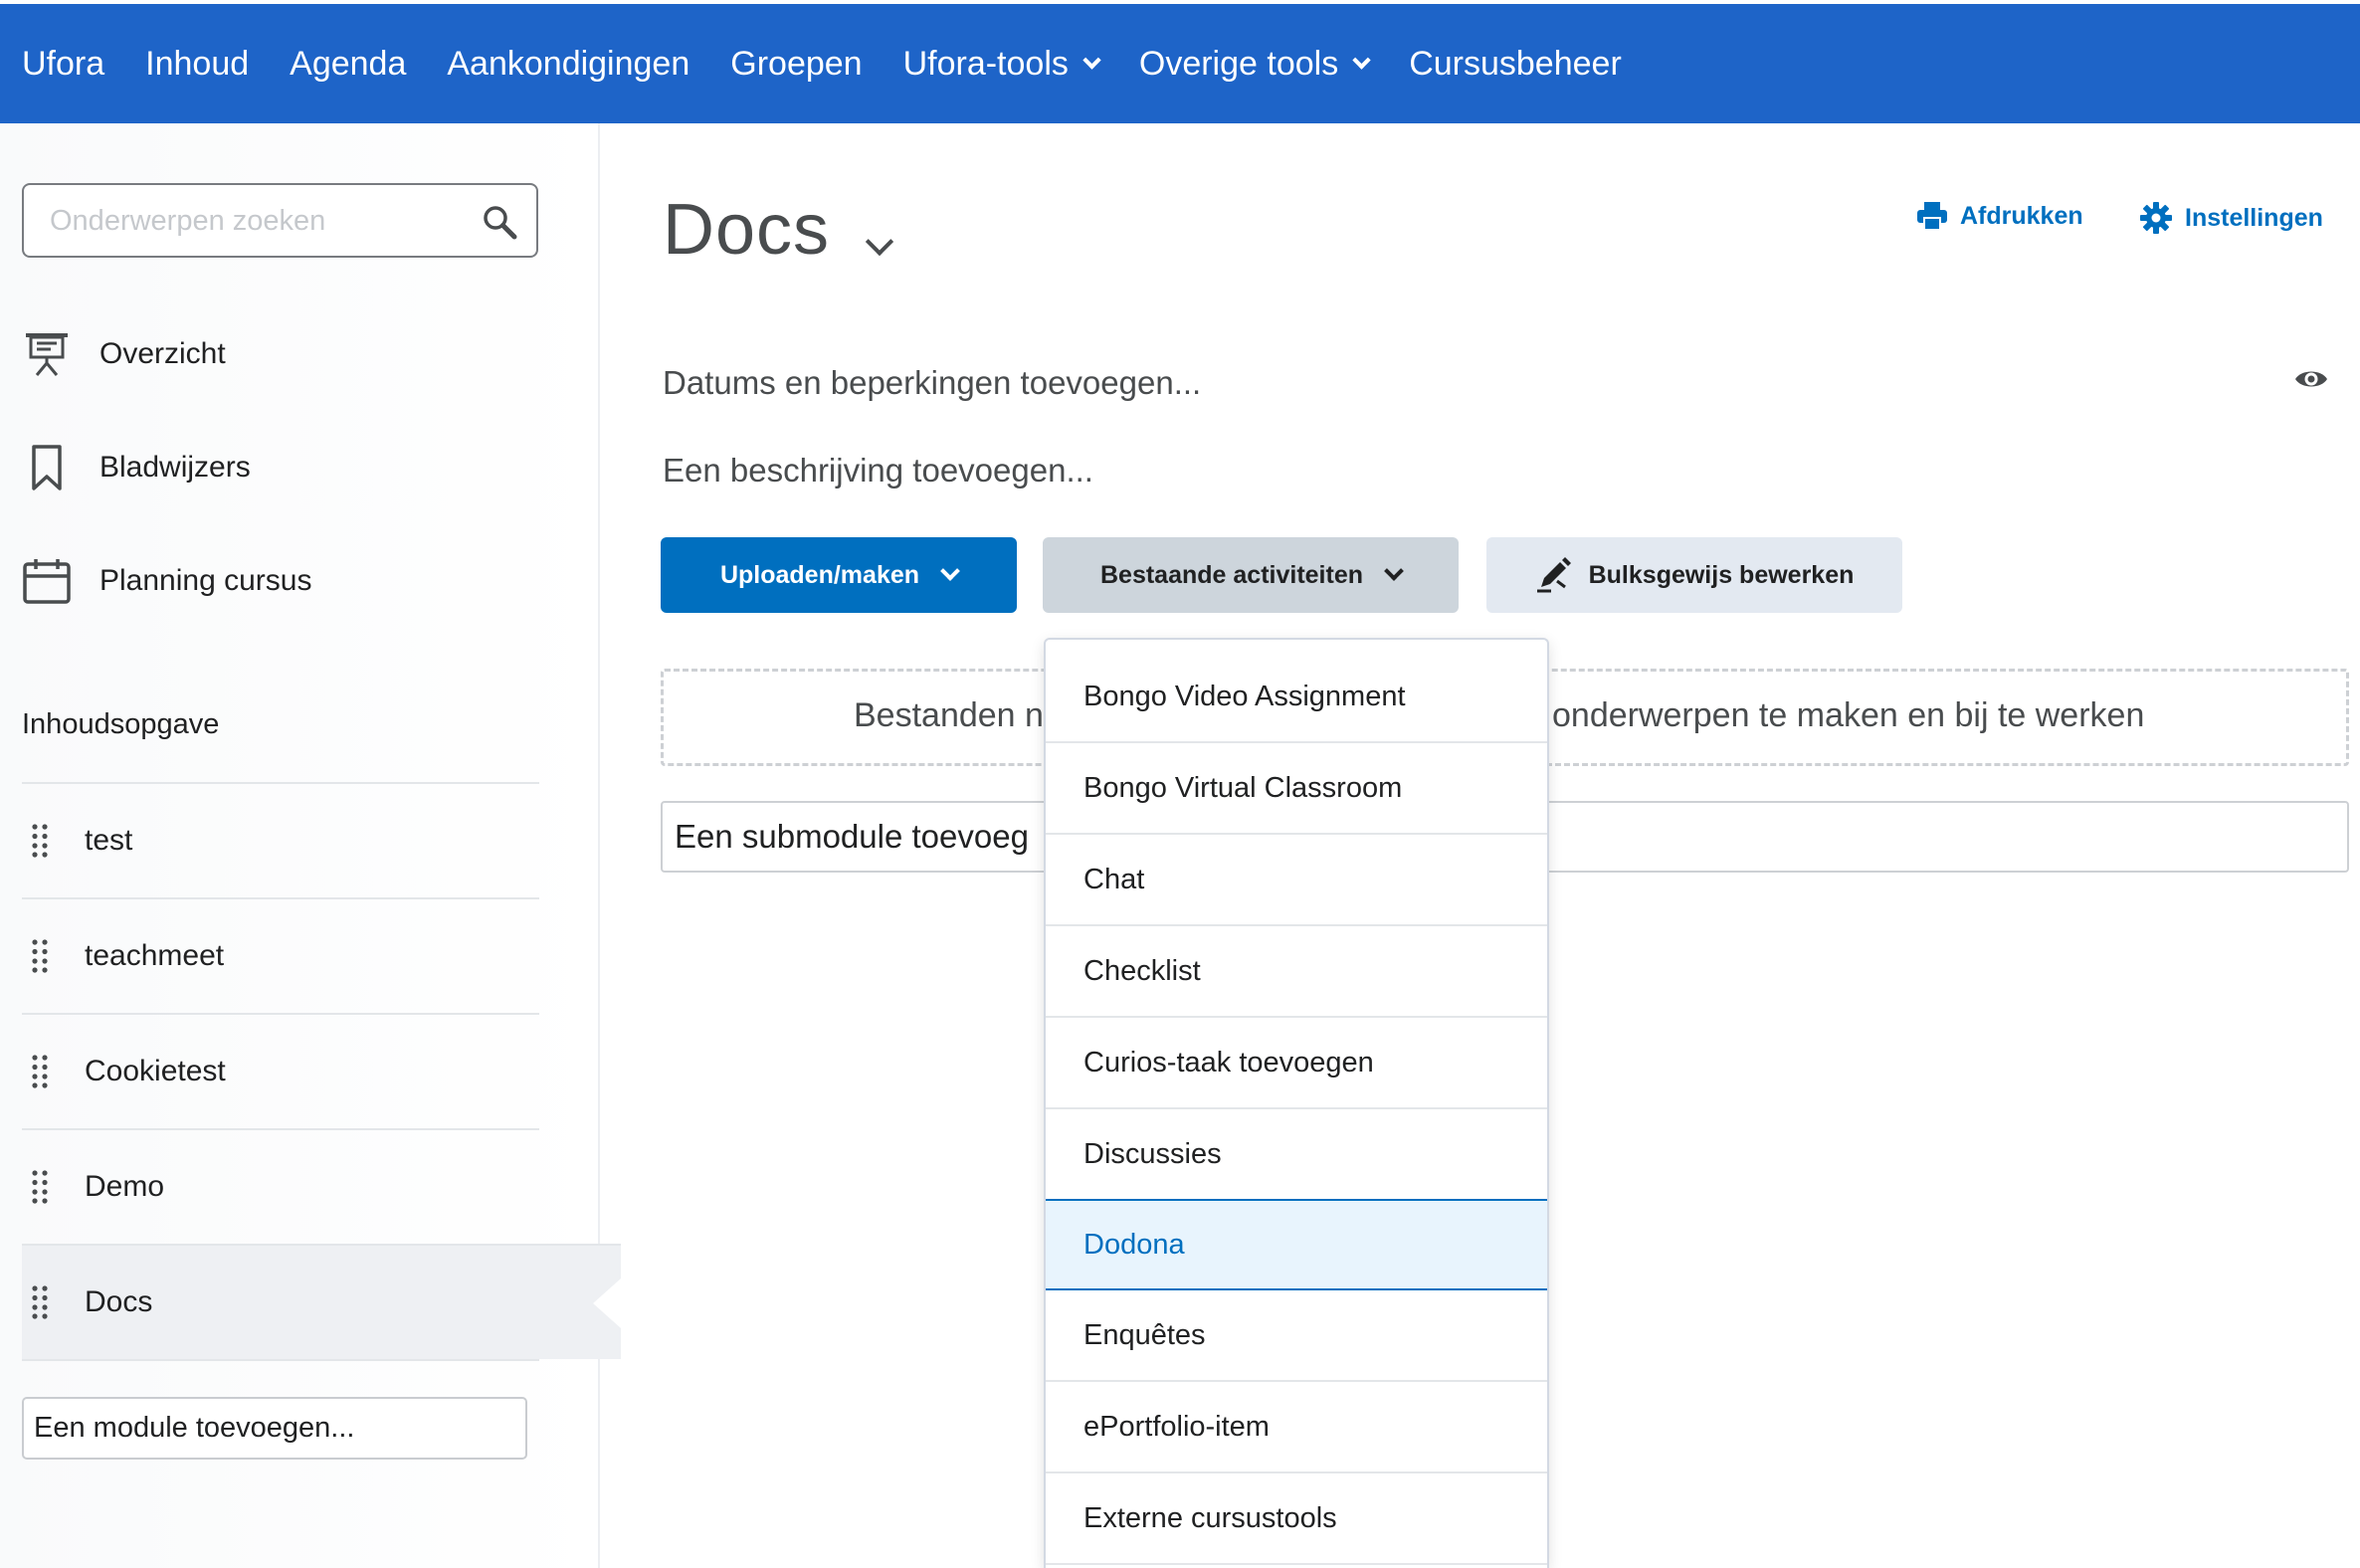 The height and width of the screenshot is (1568, 2360). Describe the element at coordinates (155, 955) in the screenshot. I see `toc-item-label: teachmeet` at that location.